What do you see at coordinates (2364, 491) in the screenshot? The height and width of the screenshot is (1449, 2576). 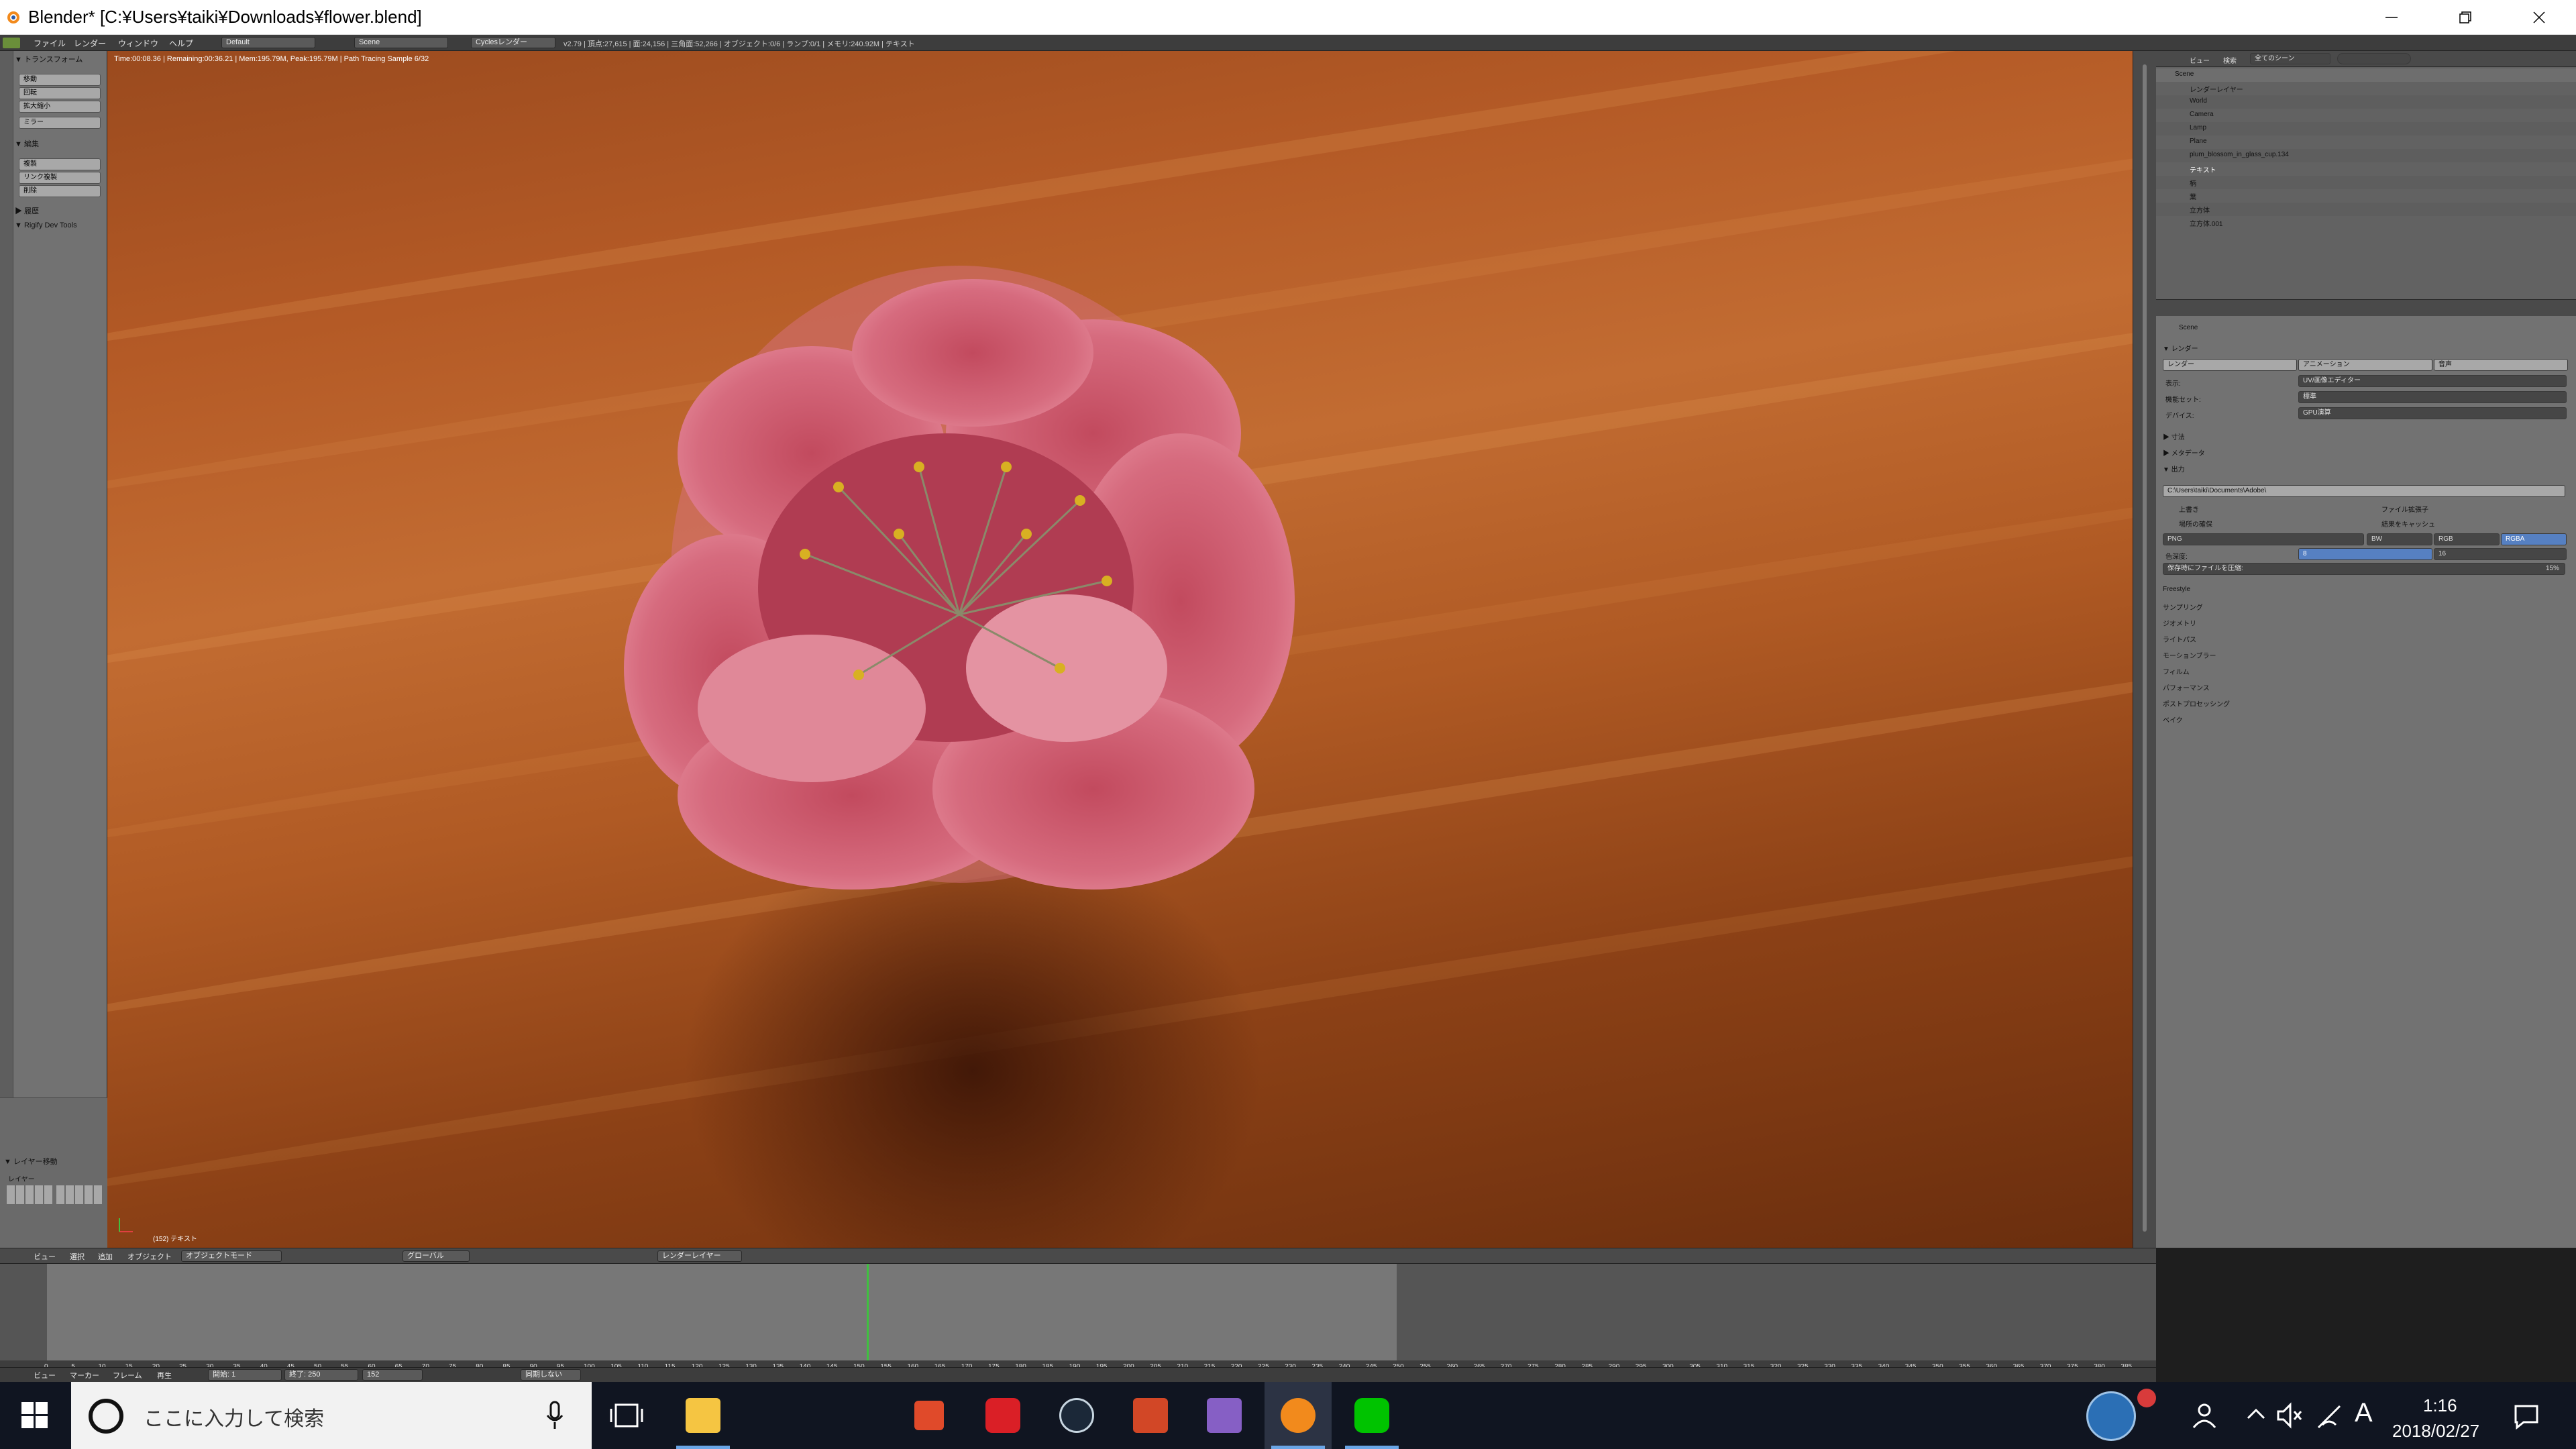 I see `output-path-input: C:\Users\taiki\Documents\Adobe\` at bounding box center [2364, 491].